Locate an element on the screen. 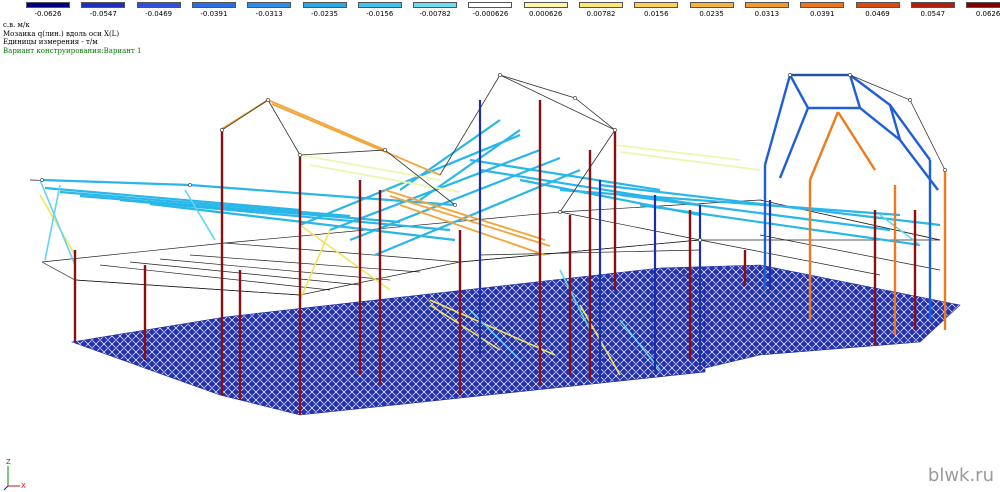  site-watermark: blwk.ru is located at coordinates (960, 475).